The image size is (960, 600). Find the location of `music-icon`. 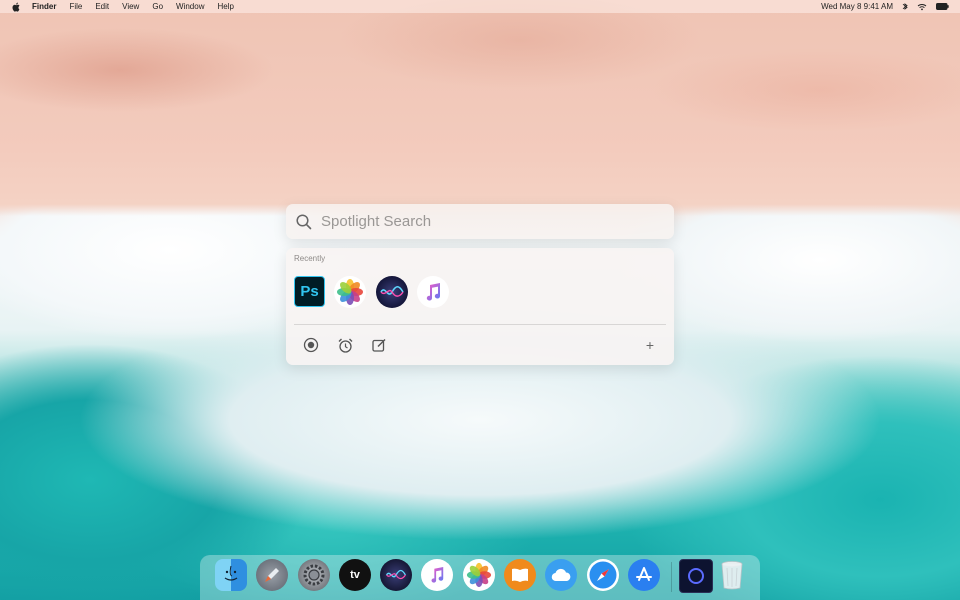

music-icon is located at coordinates (433, 292).